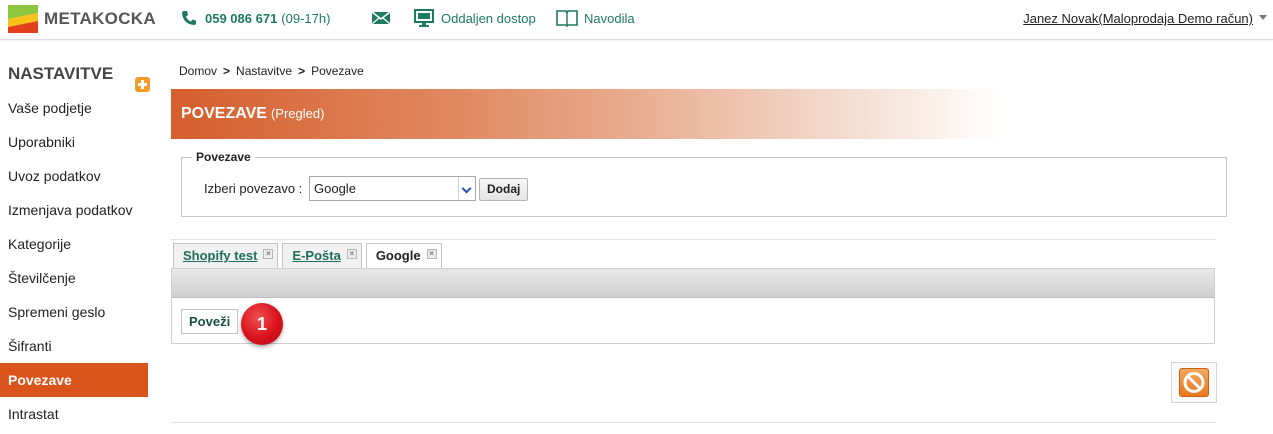  Describe the element at coordinates (100, 18) in the screenshot. I see `logo-text: METAKOCKA` at that location.